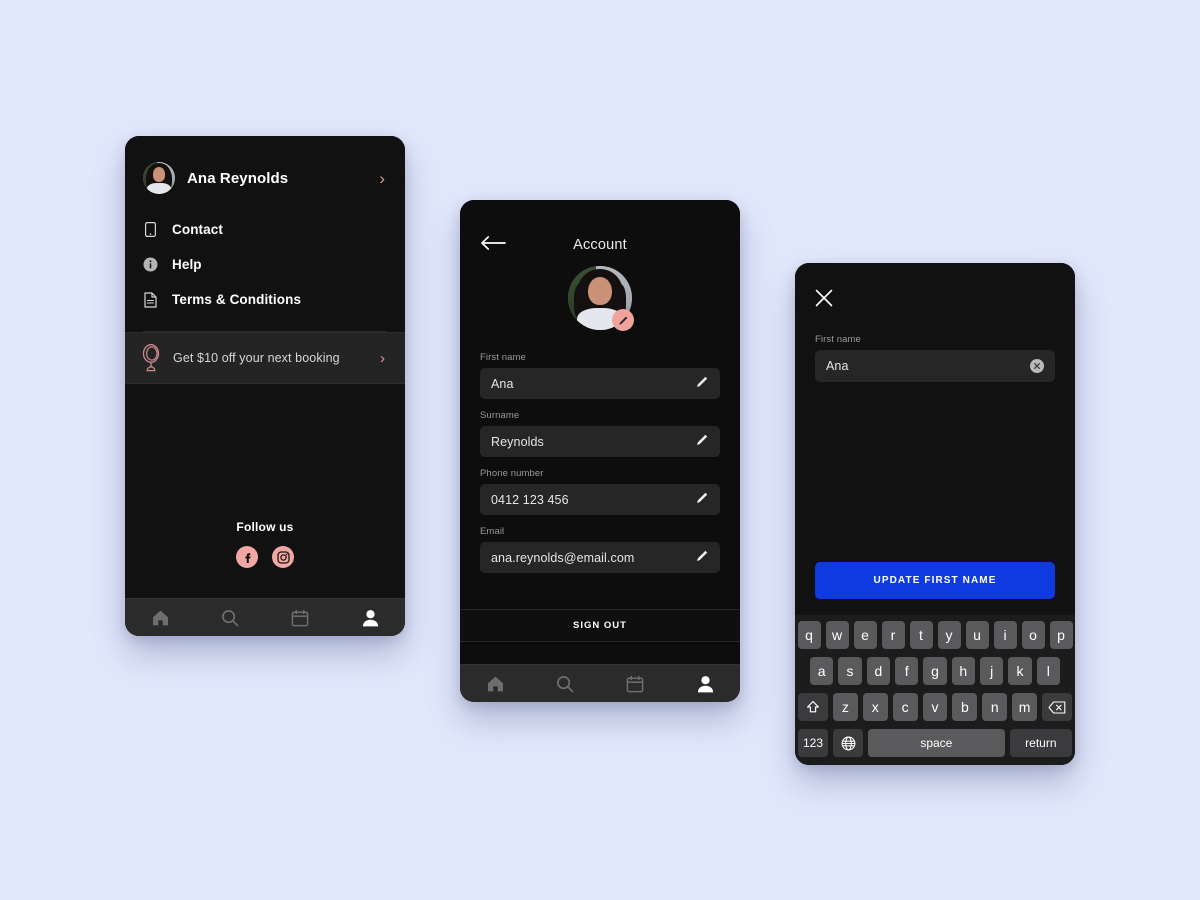 The height and width of the screenshot is (900, 1200). I want to click on phone-edit-first-name-screen: First name Ana UPDATE FIRST NAME q w e r, so click(935, 514).